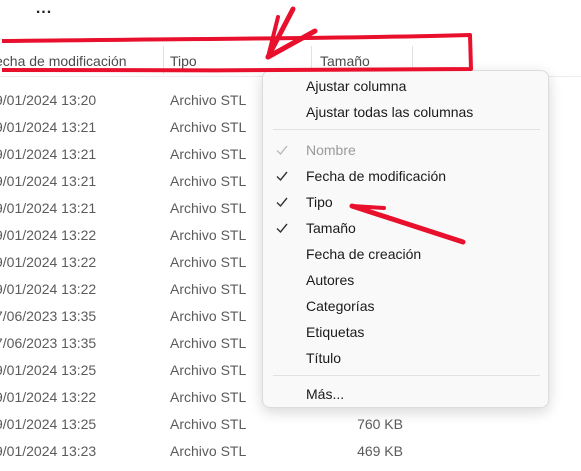  What do you see at coordinates (376, 176) in the screenshot?
I see `menu-item-label: Fecha de modificación` at bounding box center [376, 176].